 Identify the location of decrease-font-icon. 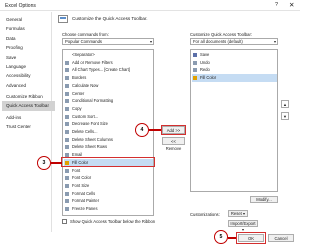
(67, 124).